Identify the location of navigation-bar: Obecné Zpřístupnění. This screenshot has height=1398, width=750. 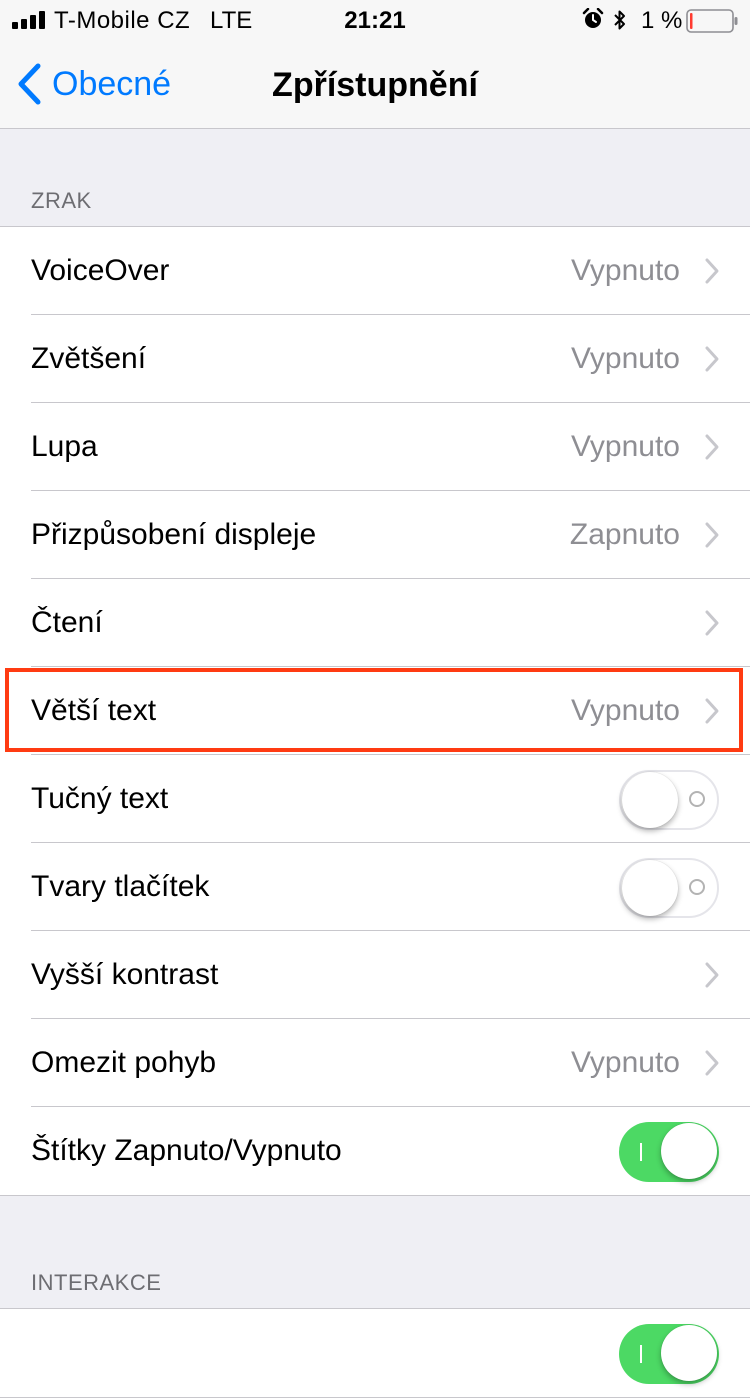
(375, 84).